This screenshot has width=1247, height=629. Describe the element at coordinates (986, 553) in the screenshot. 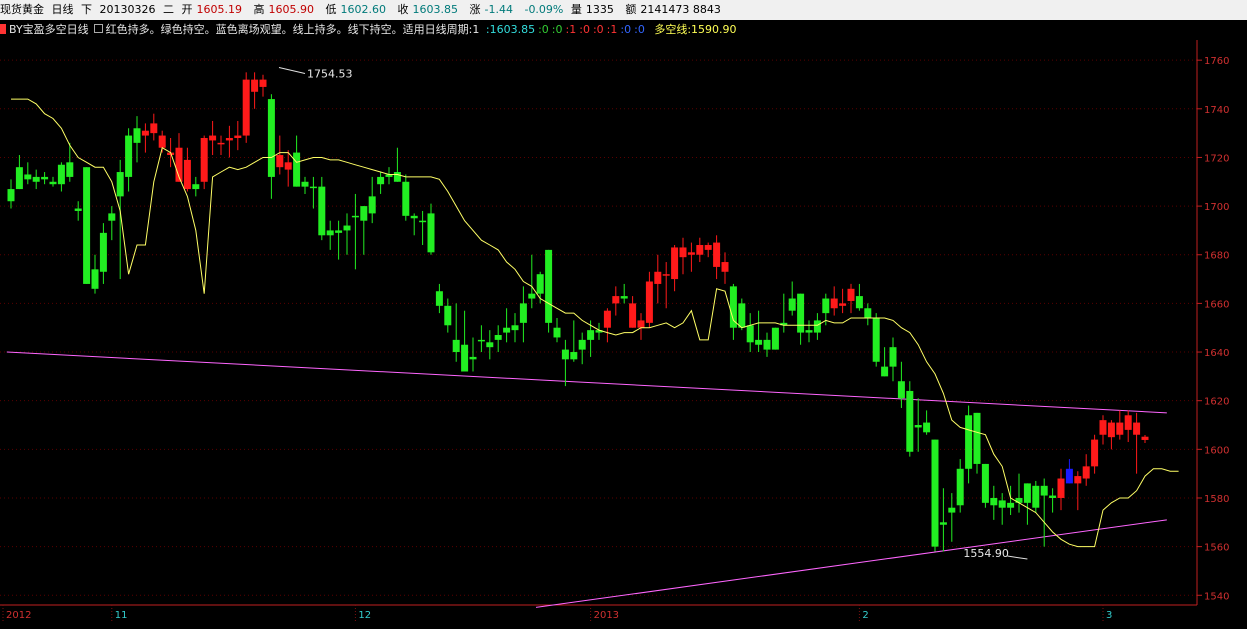

I see `annotation-label: 1554.90` at that location.